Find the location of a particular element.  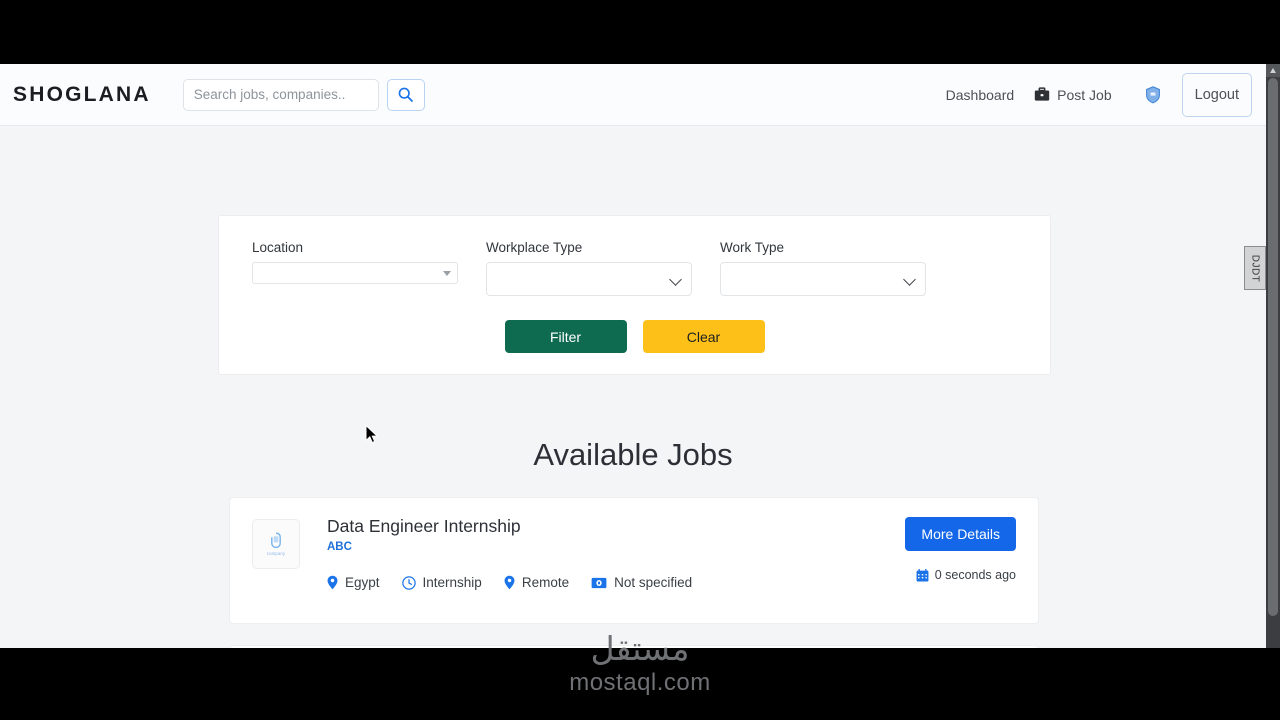

vertical-scrollbar is located at coordinates (1273, 356).